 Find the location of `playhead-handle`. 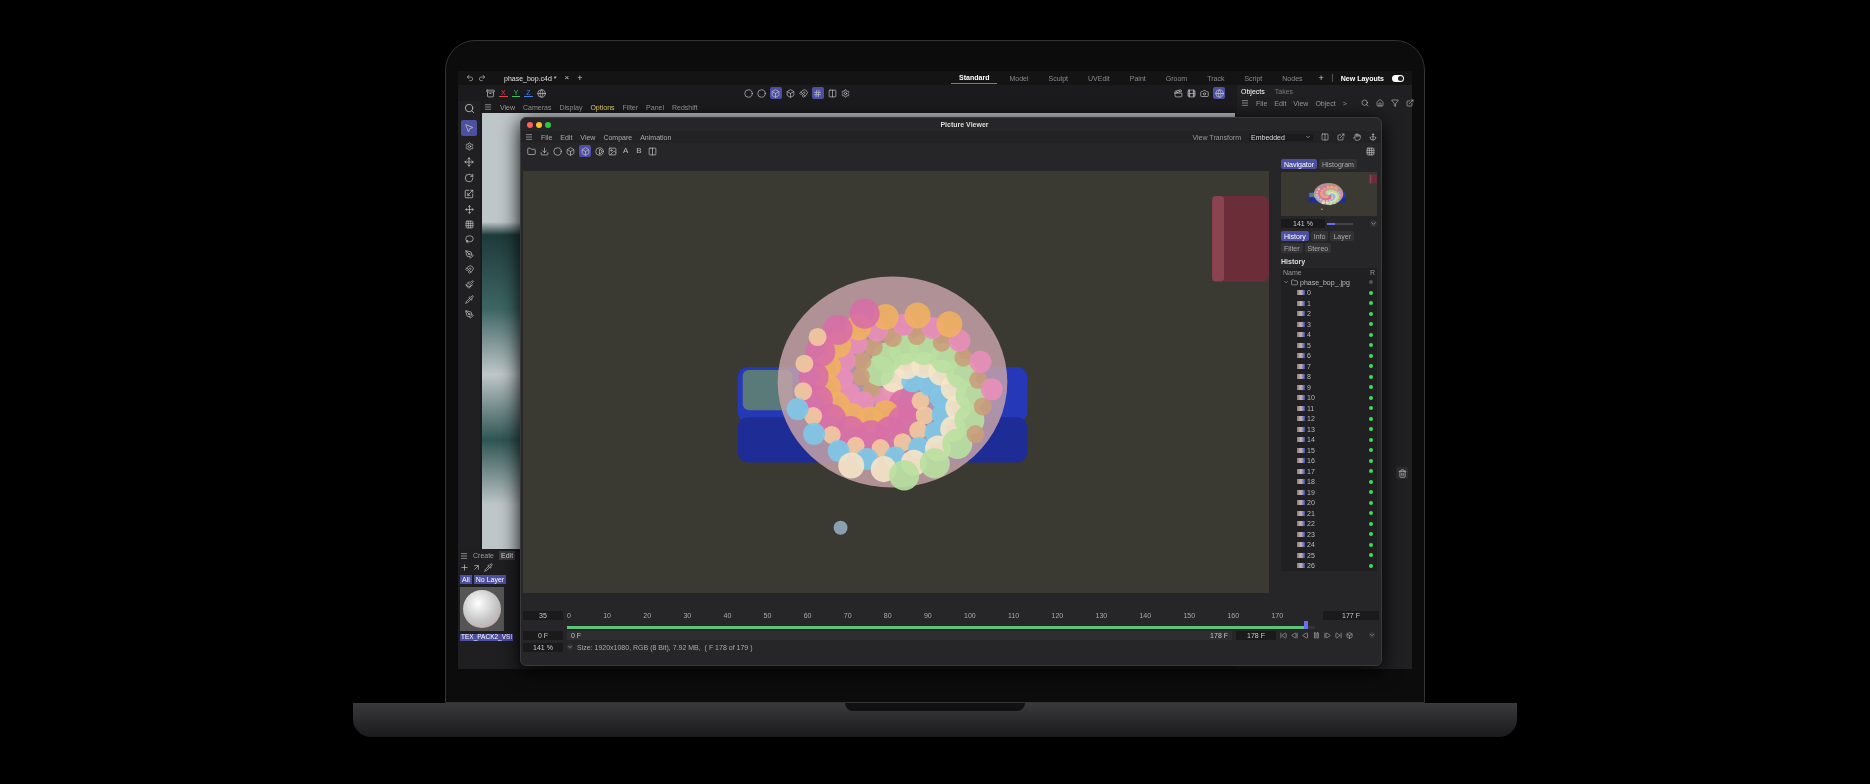

playhead-handle is located at coordinates (1305, 625).